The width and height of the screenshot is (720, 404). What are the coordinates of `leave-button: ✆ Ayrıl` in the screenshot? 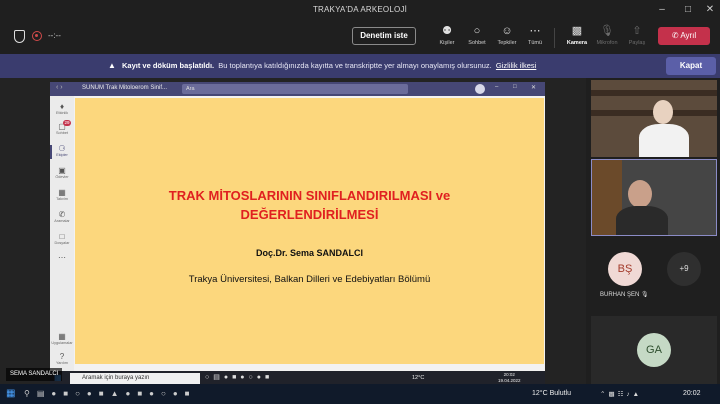 It's located at (684, 36).